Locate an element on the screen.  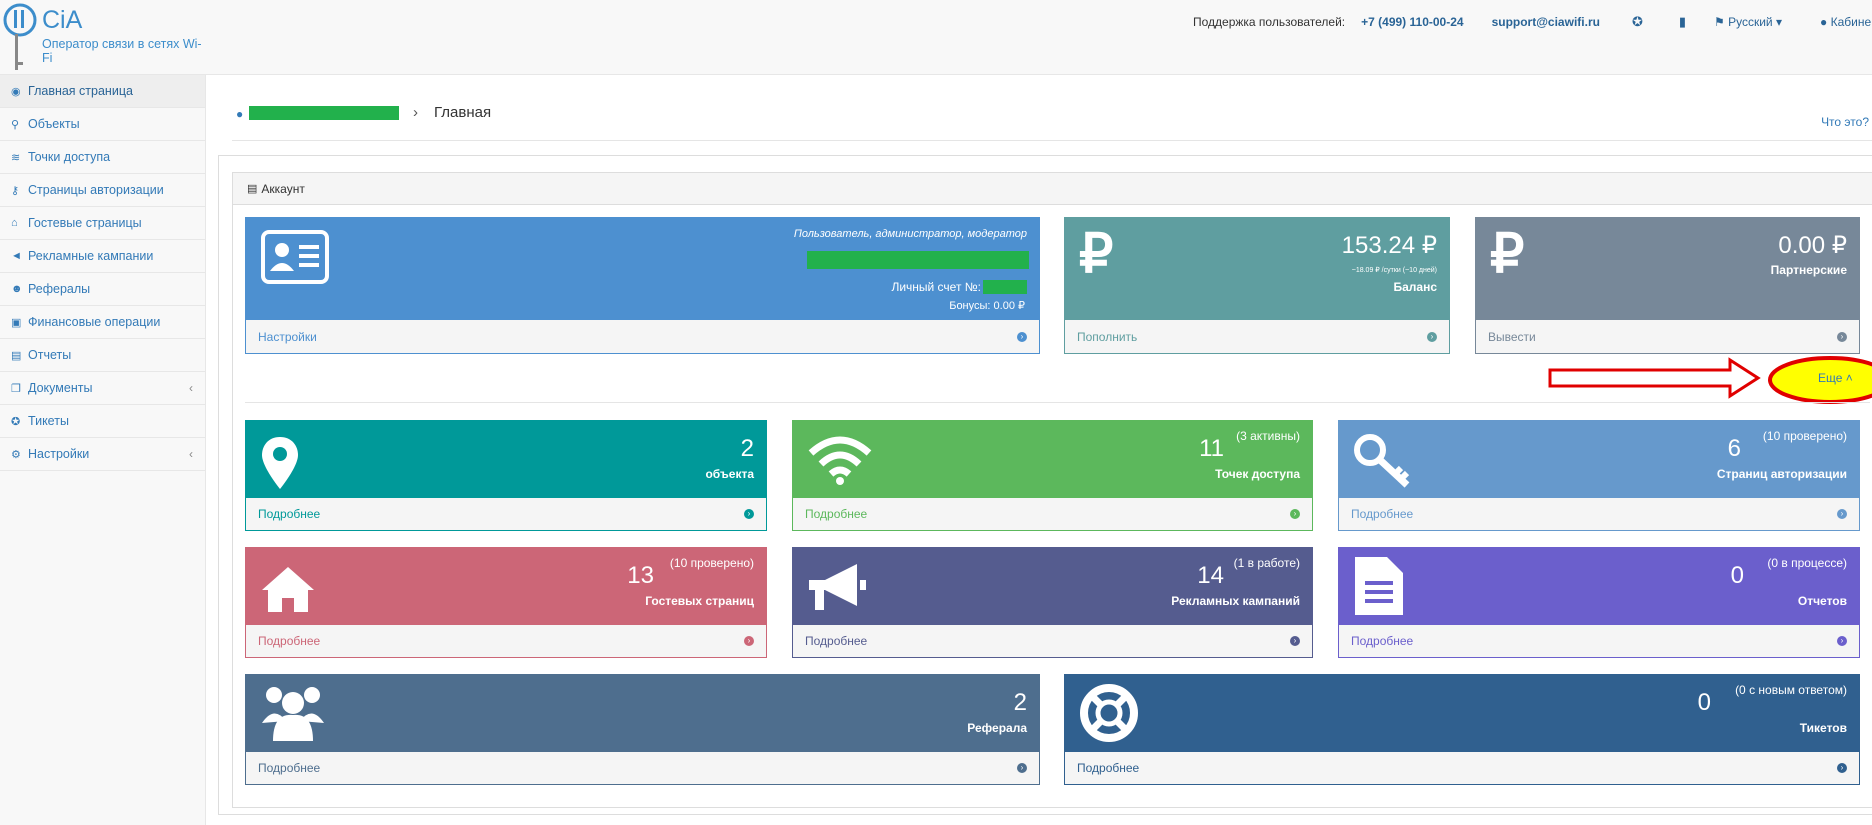
redacted-name is located at coordinates (918, 260).